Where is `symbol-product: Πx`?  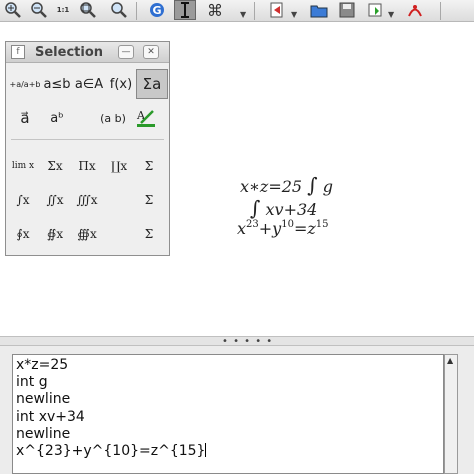
symbol-product: Πx is located at coordinates (87, 166).